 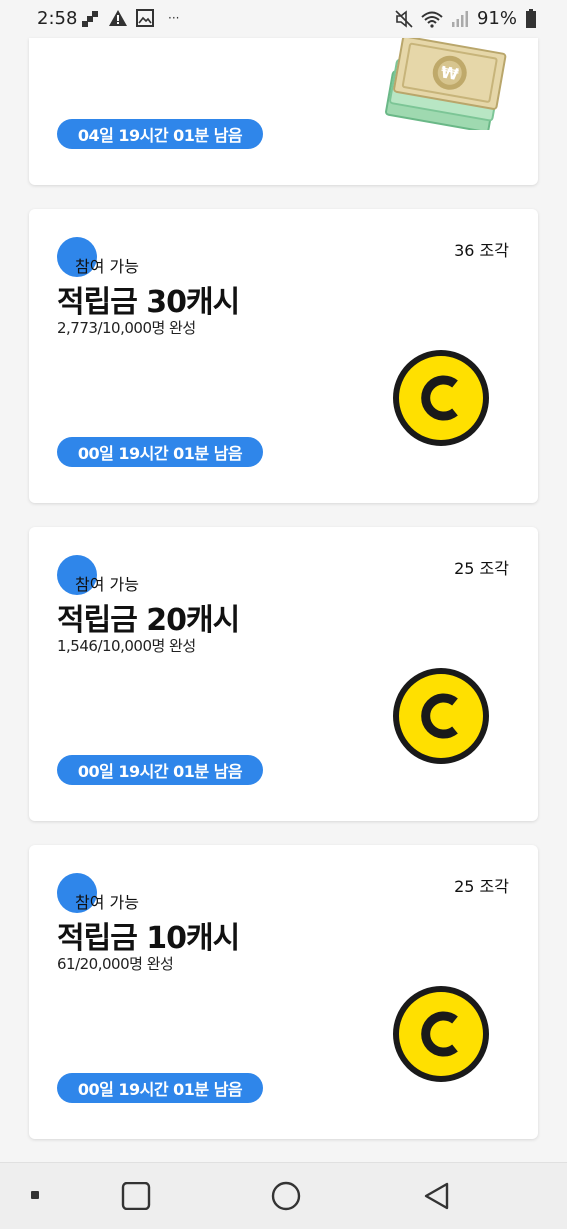 I want to click on warning-icon, so click(x=118, y=18).